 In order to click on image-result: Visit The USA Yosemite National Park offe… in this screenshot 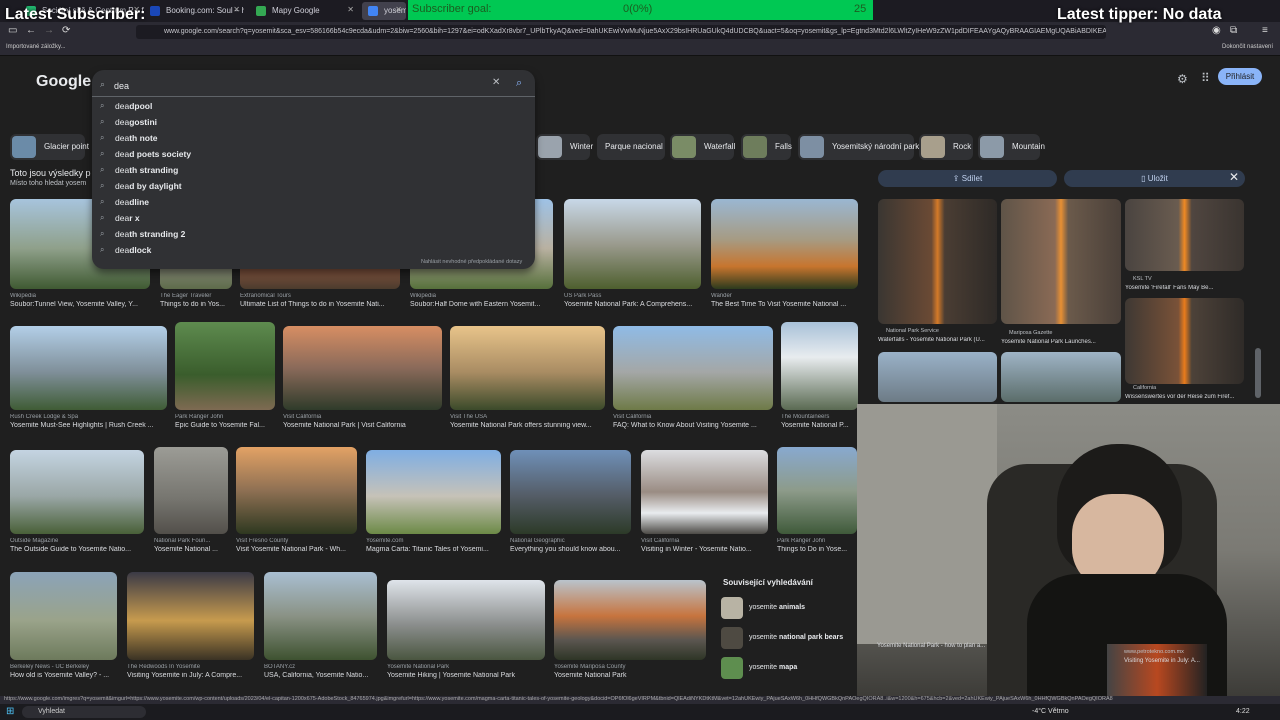, I will do `click(527, 379)`.